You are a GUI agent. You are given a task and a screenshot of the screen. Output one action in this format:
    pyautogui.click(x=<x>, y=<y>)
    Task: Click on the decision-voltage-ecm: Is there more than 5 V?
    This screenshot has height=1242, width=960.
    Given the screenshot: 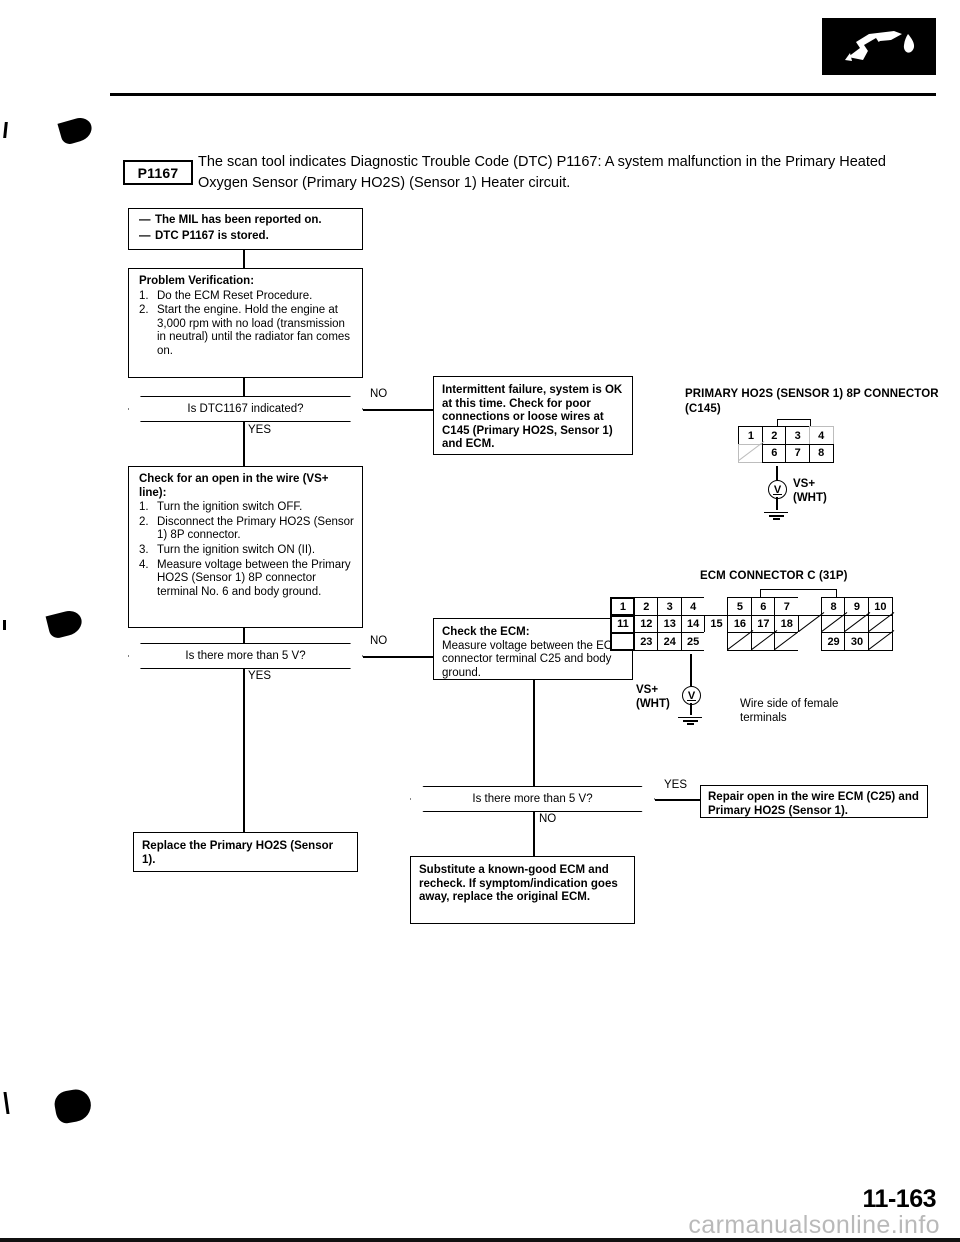 What is the action you would take?
    pyautogui.click(x=532, y=799)
    